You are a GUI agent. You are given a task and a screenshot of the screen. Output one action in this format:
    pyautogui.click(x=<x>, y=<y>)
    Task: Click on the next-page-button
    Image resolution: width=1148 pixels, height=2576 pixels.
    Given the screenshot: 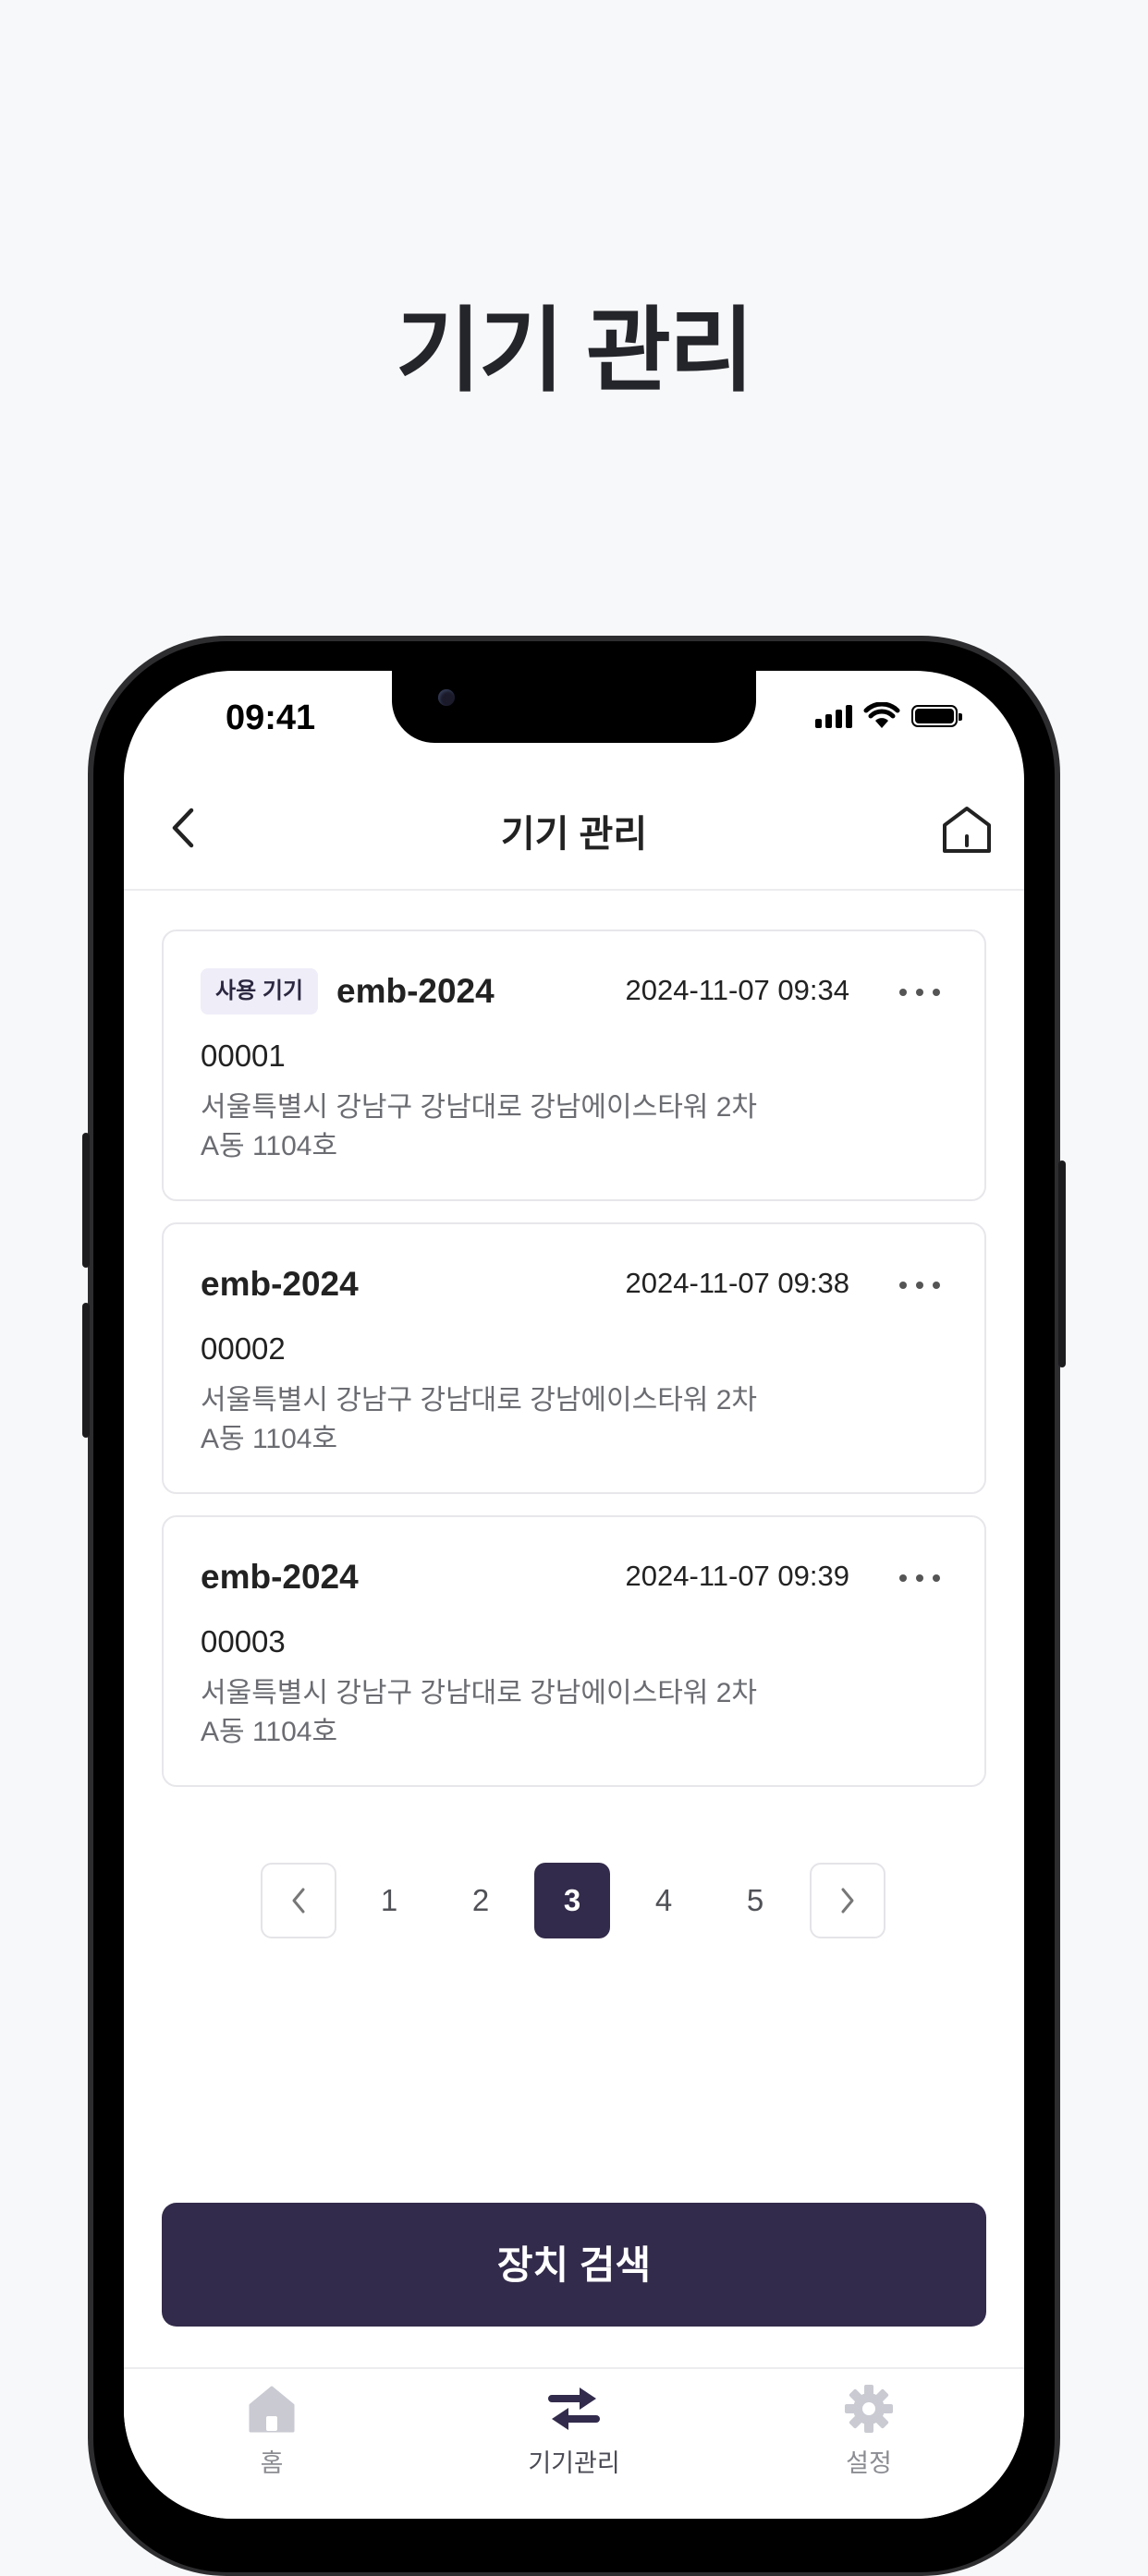 What is the action you would take?
    pyautogui.click(x=848, y=1900)
    